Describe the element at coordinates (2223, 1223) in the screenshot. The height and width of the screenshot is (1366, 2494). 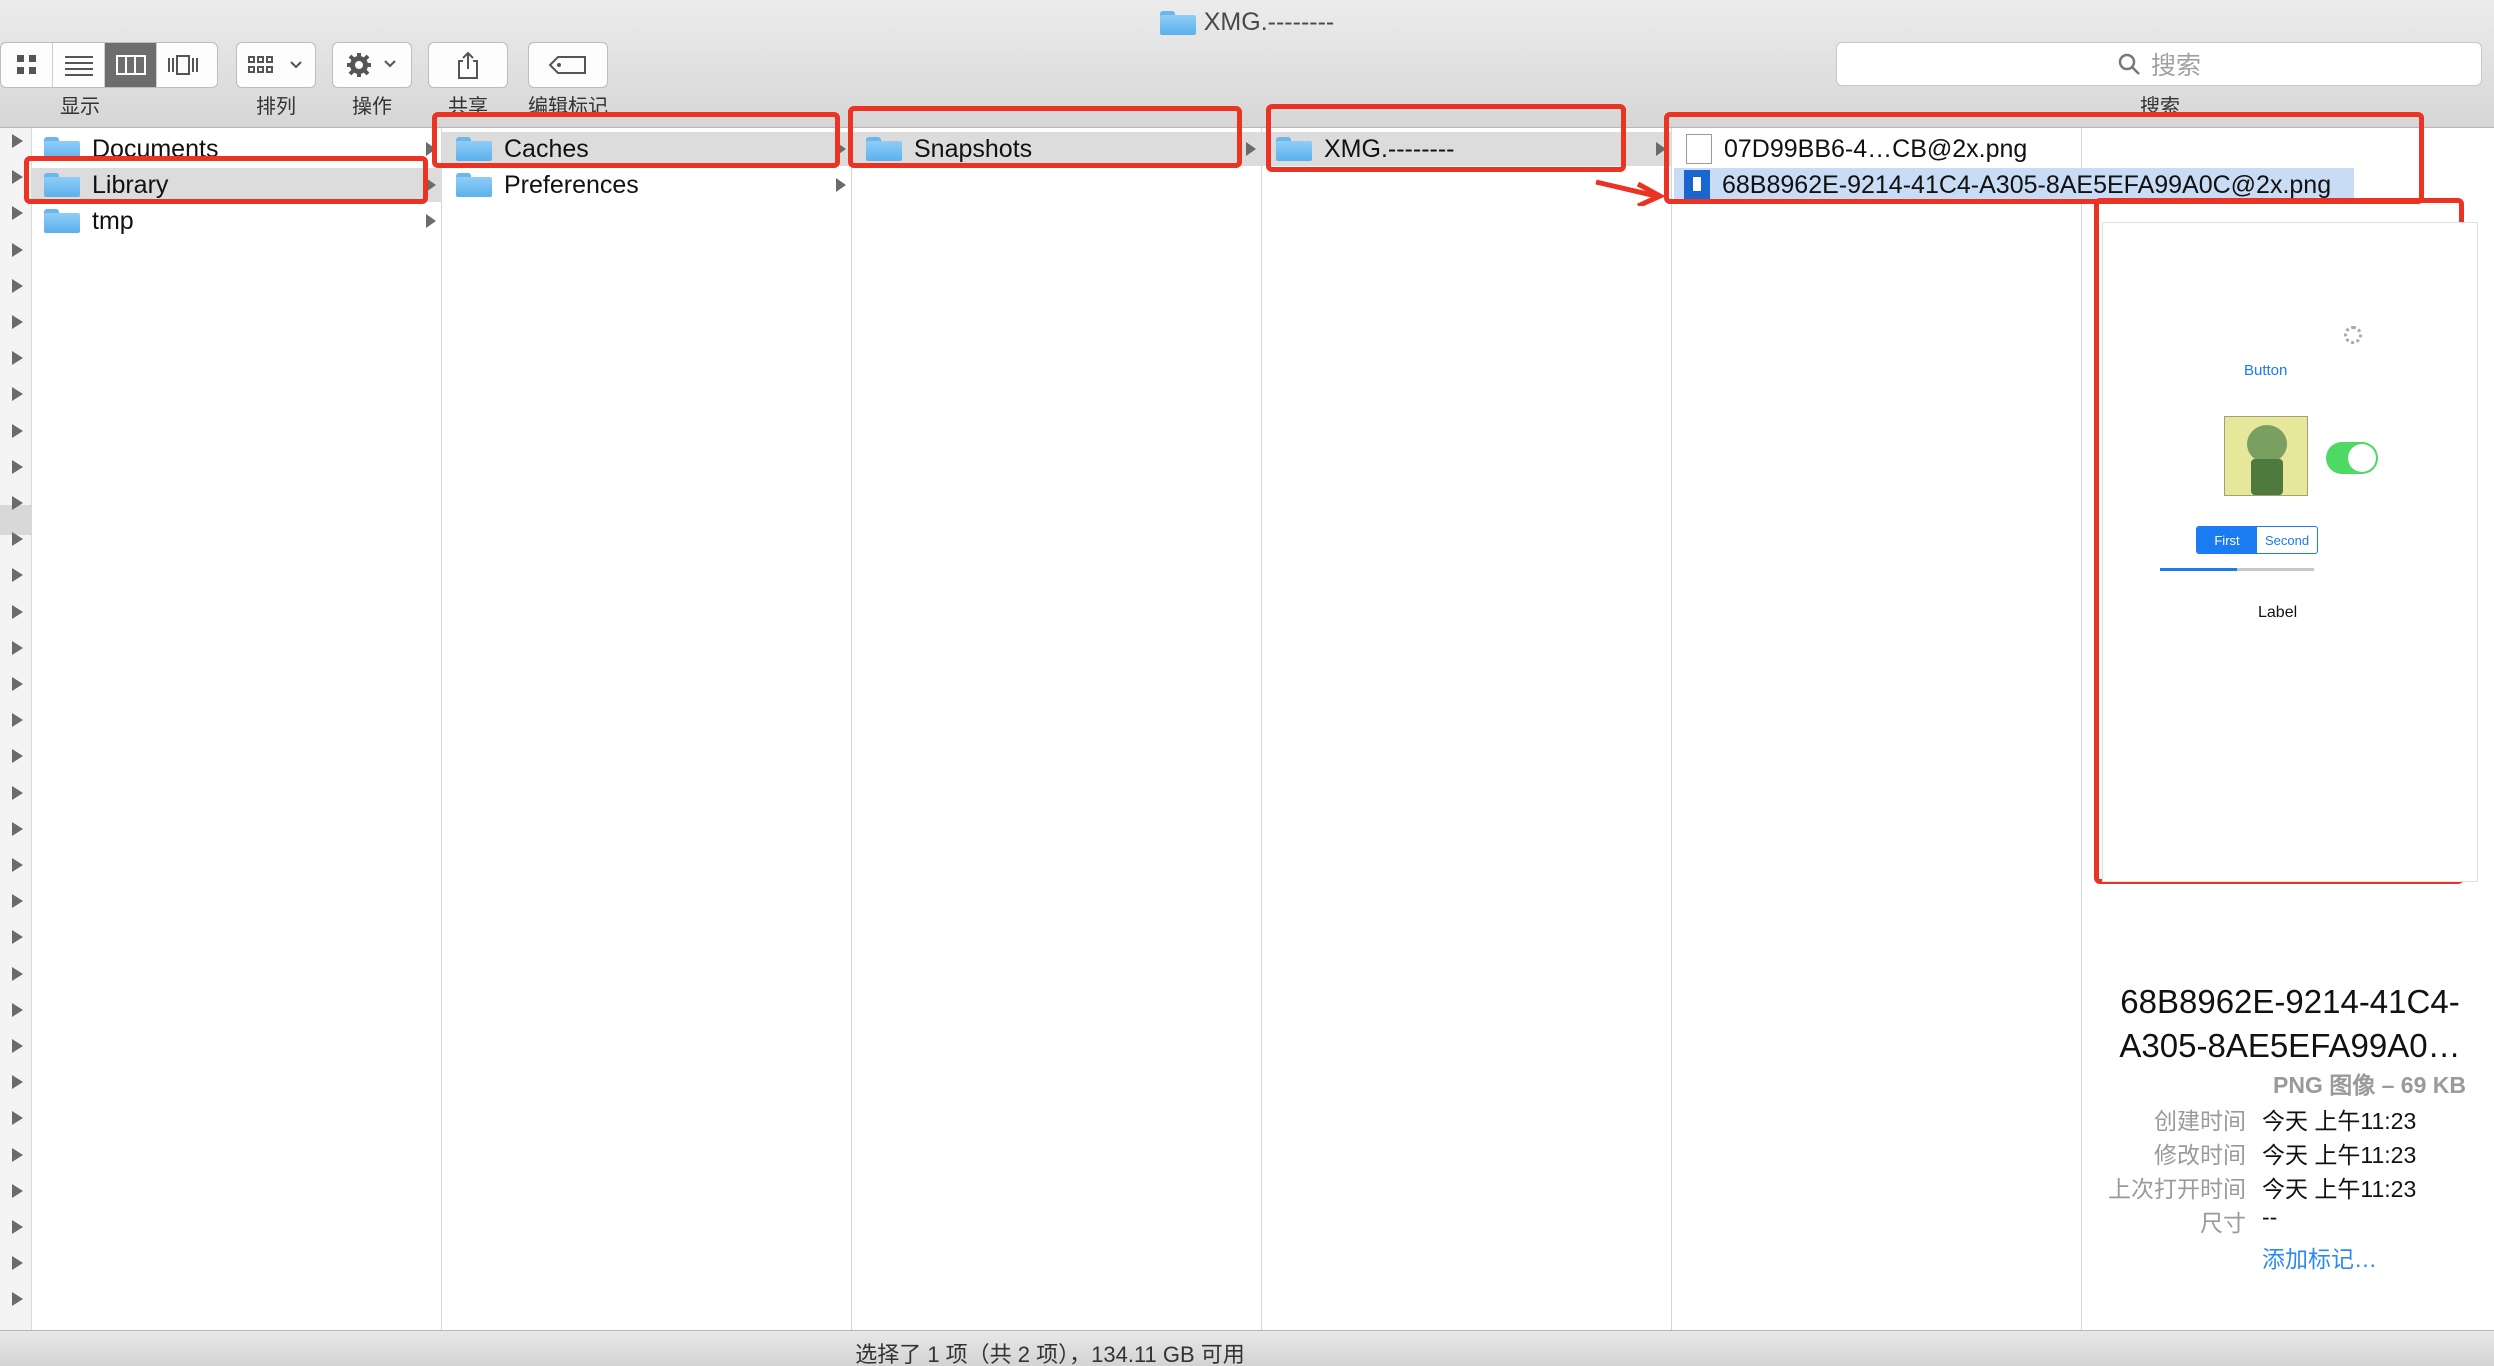
I see `info-key: 尺寸` at that location.